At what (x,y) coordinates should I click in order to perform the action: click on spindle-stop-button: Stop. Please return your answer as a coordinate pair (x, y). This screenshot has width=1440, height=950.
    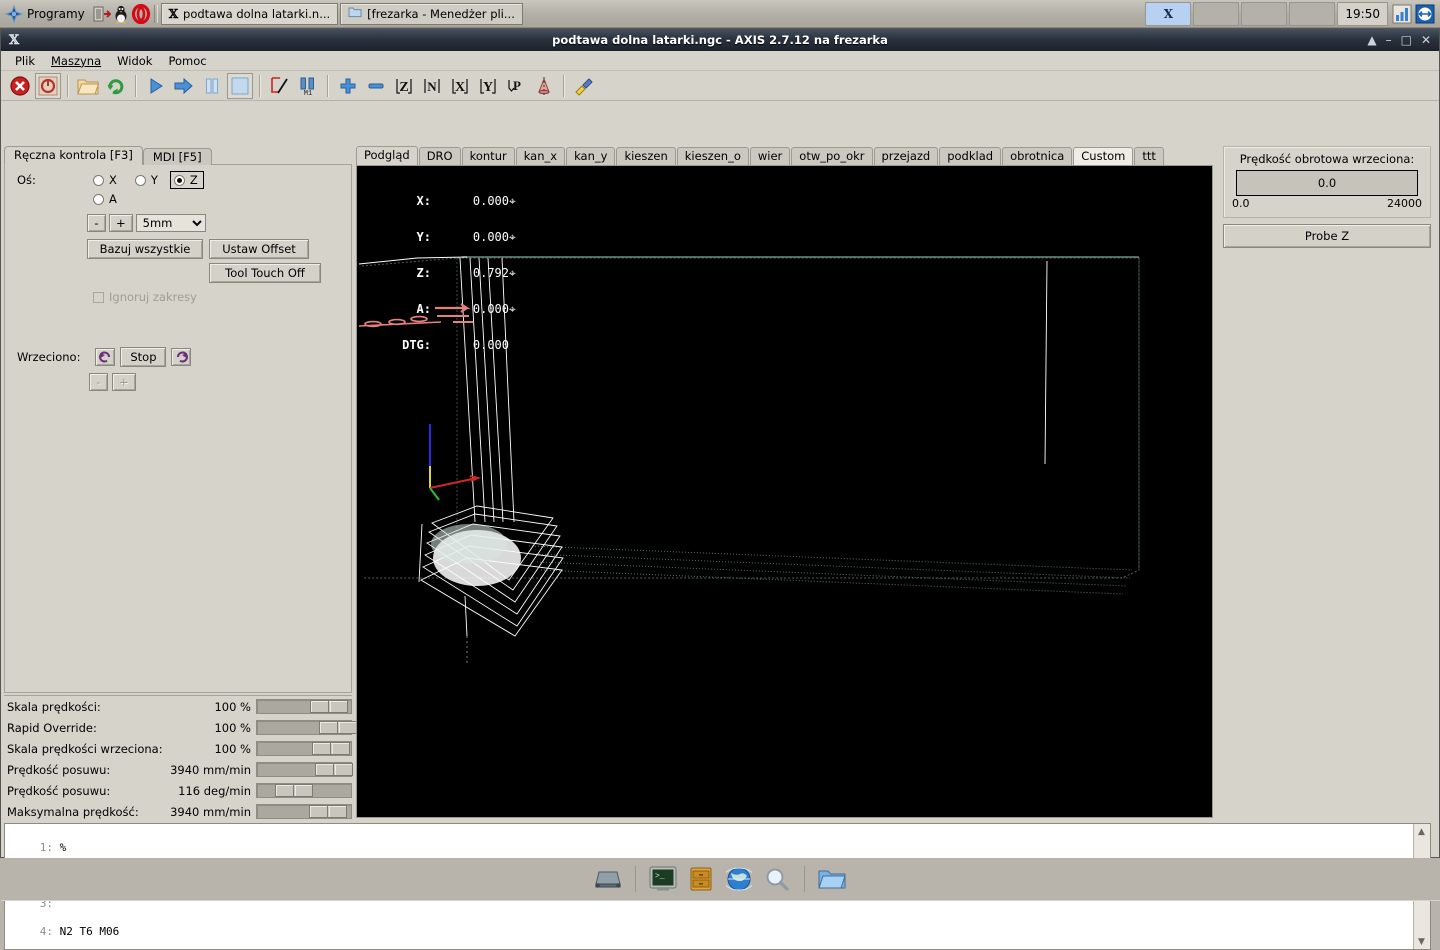
    Looking at the image, I should click on (143, 357).